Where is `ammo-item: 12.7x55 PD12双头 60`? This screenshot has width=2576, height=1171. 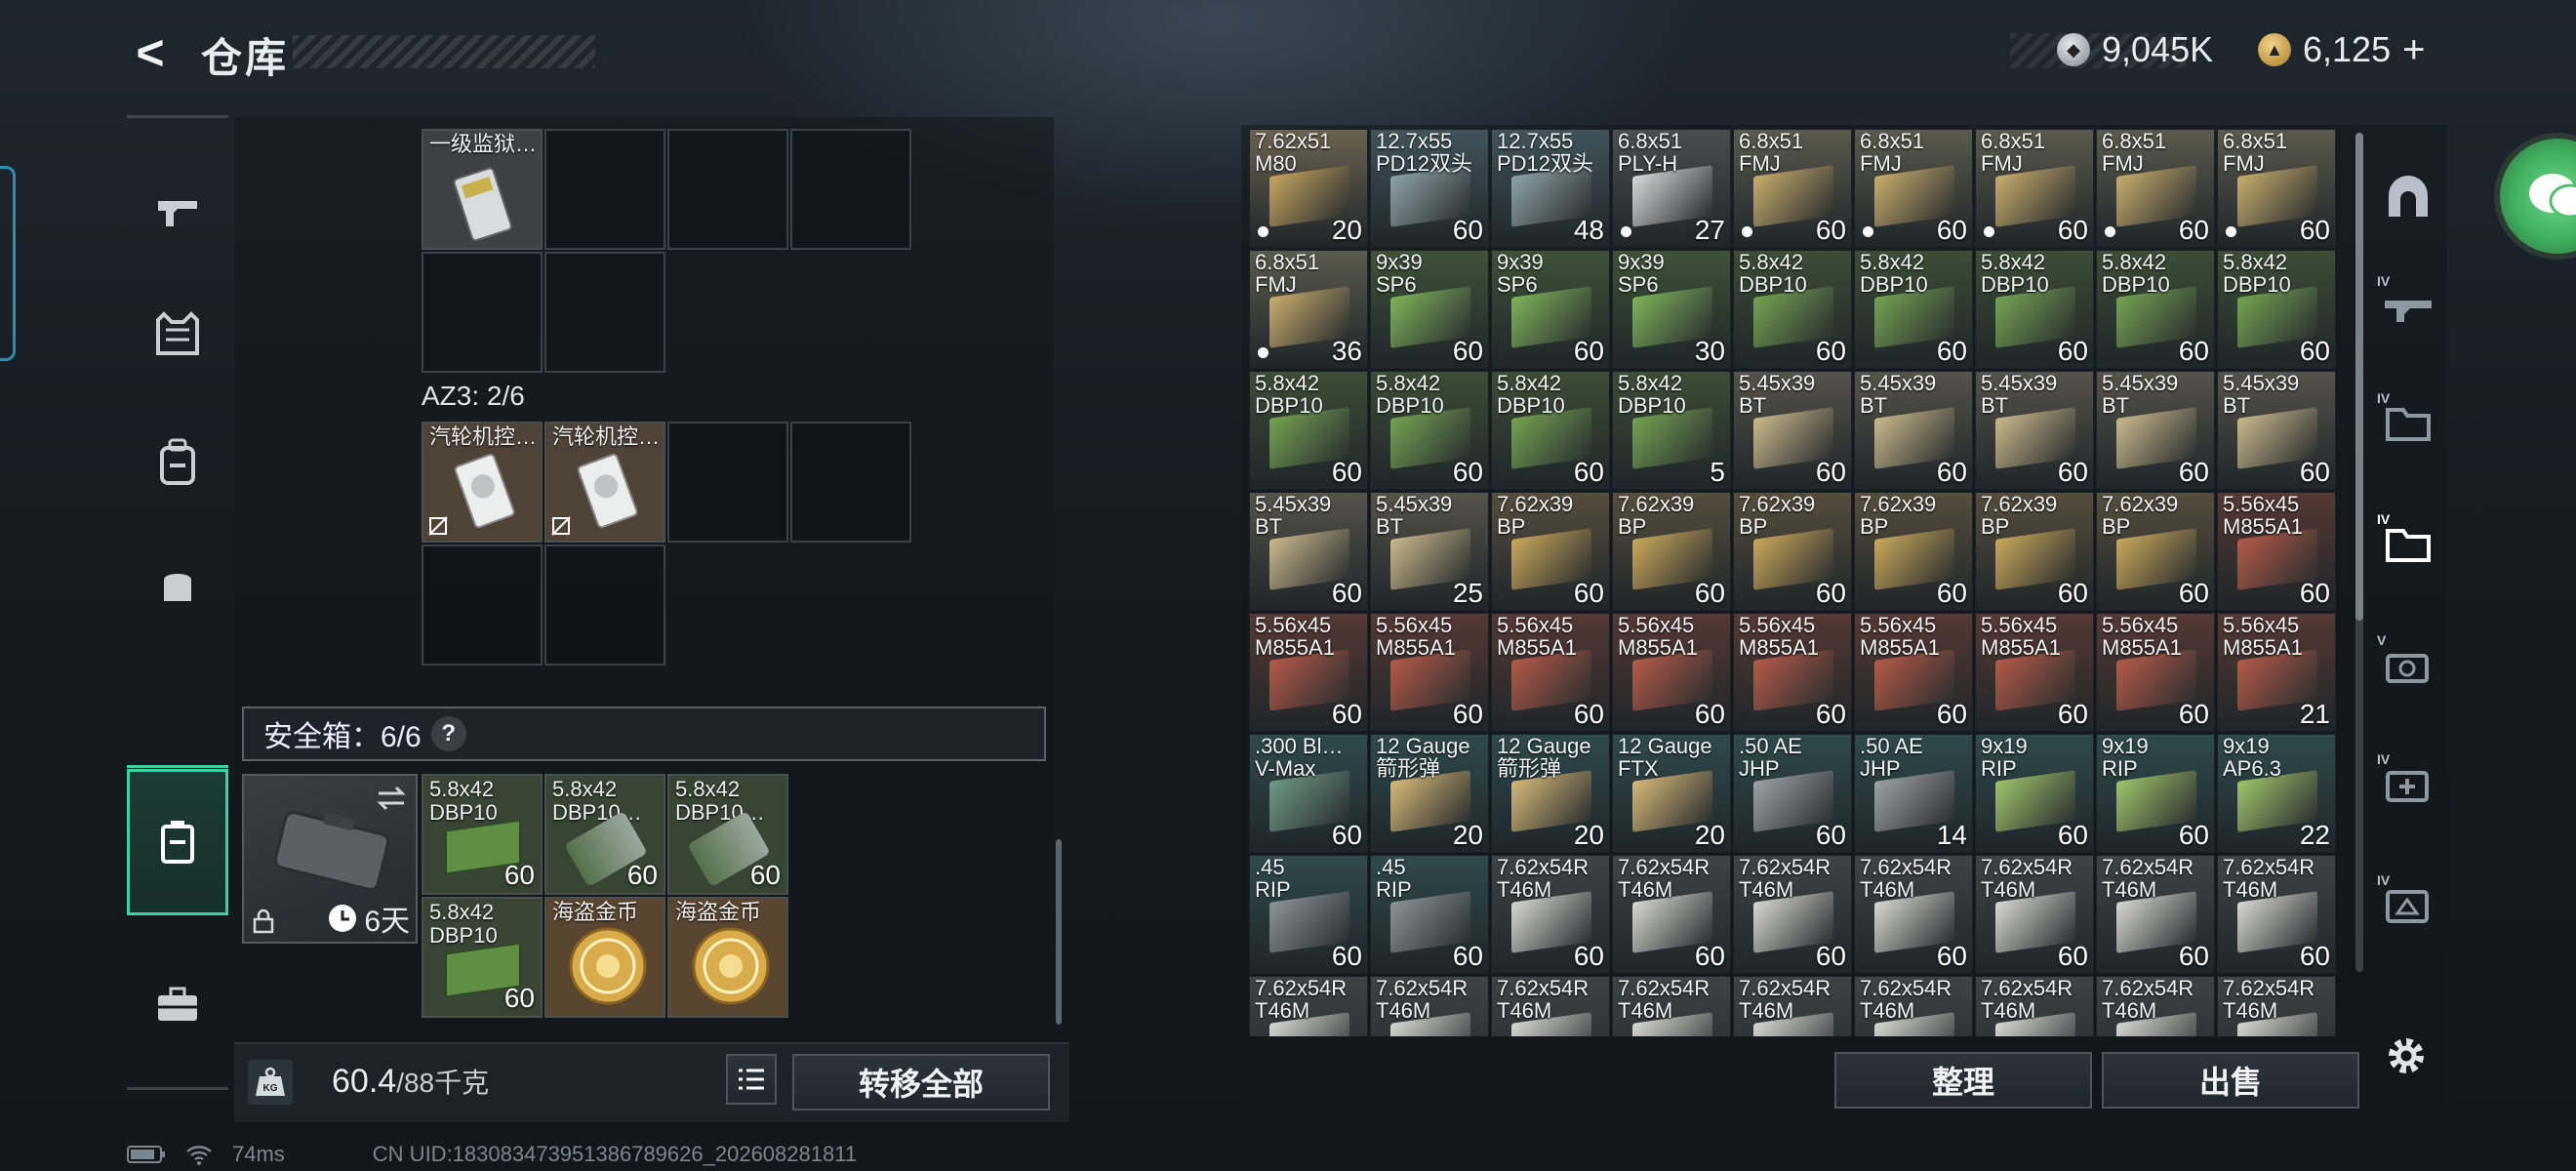 ammo-item: 12.7x55 PD12双头 60 is located at coordinates (1429, 188).